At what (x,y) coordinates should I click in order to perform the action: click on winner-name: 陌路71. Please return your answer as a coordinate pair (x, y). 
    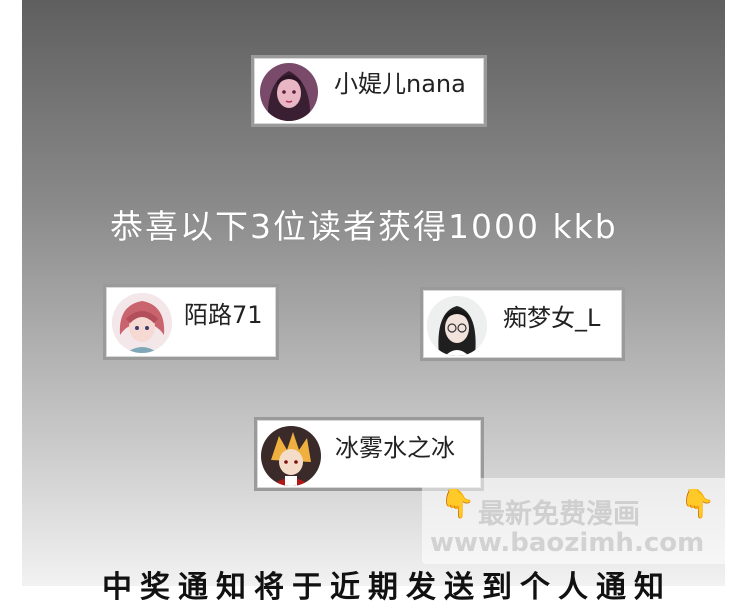
    Looking at the image, I should click on (223, 315).